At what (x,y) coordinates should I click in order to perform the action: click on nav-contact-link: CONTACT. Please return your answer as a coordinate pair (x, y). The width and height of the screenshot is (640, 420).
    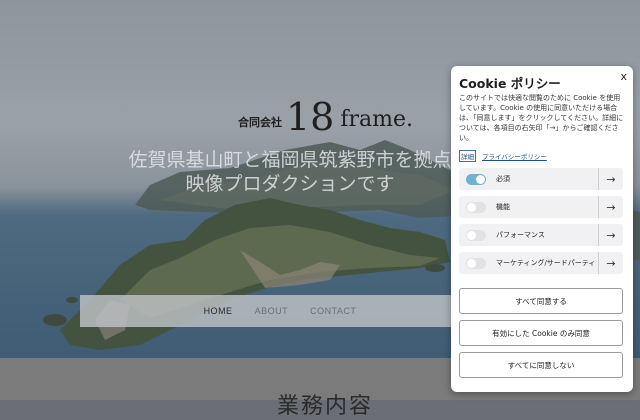
    Looking at the image, I should click on (333, 311).